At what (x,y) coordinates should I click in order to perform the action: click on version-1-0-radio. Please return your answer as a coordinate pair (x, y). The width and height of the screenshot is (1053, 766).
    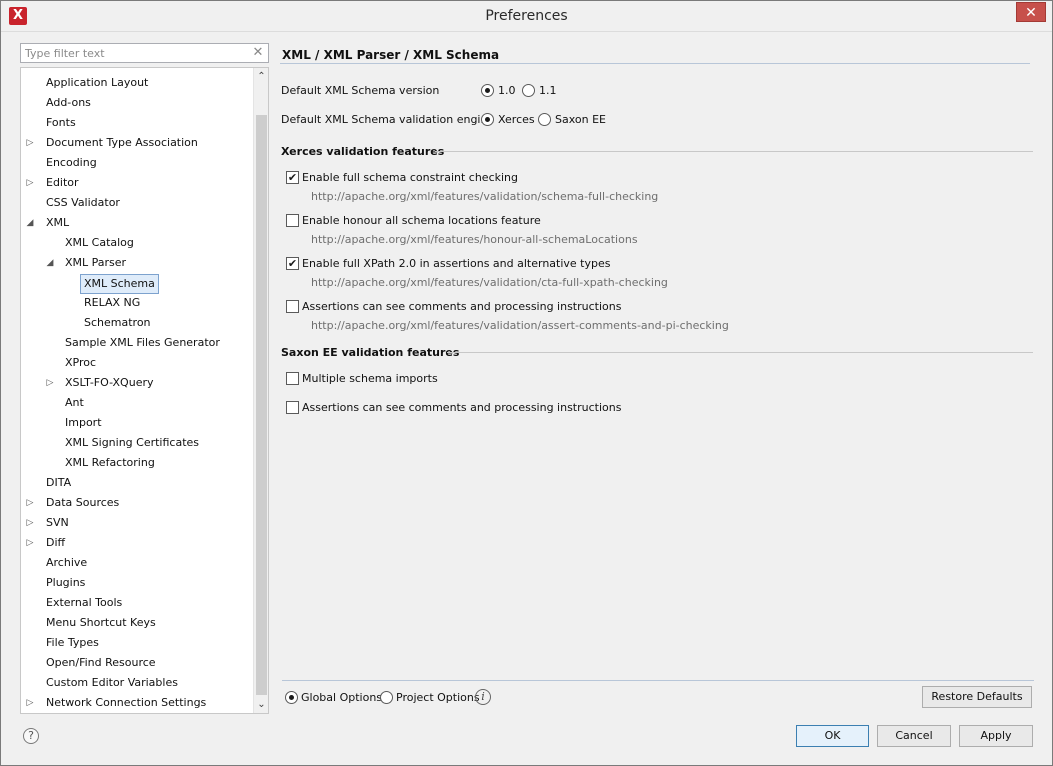
    Looking at the image, I should click on (487, 90).